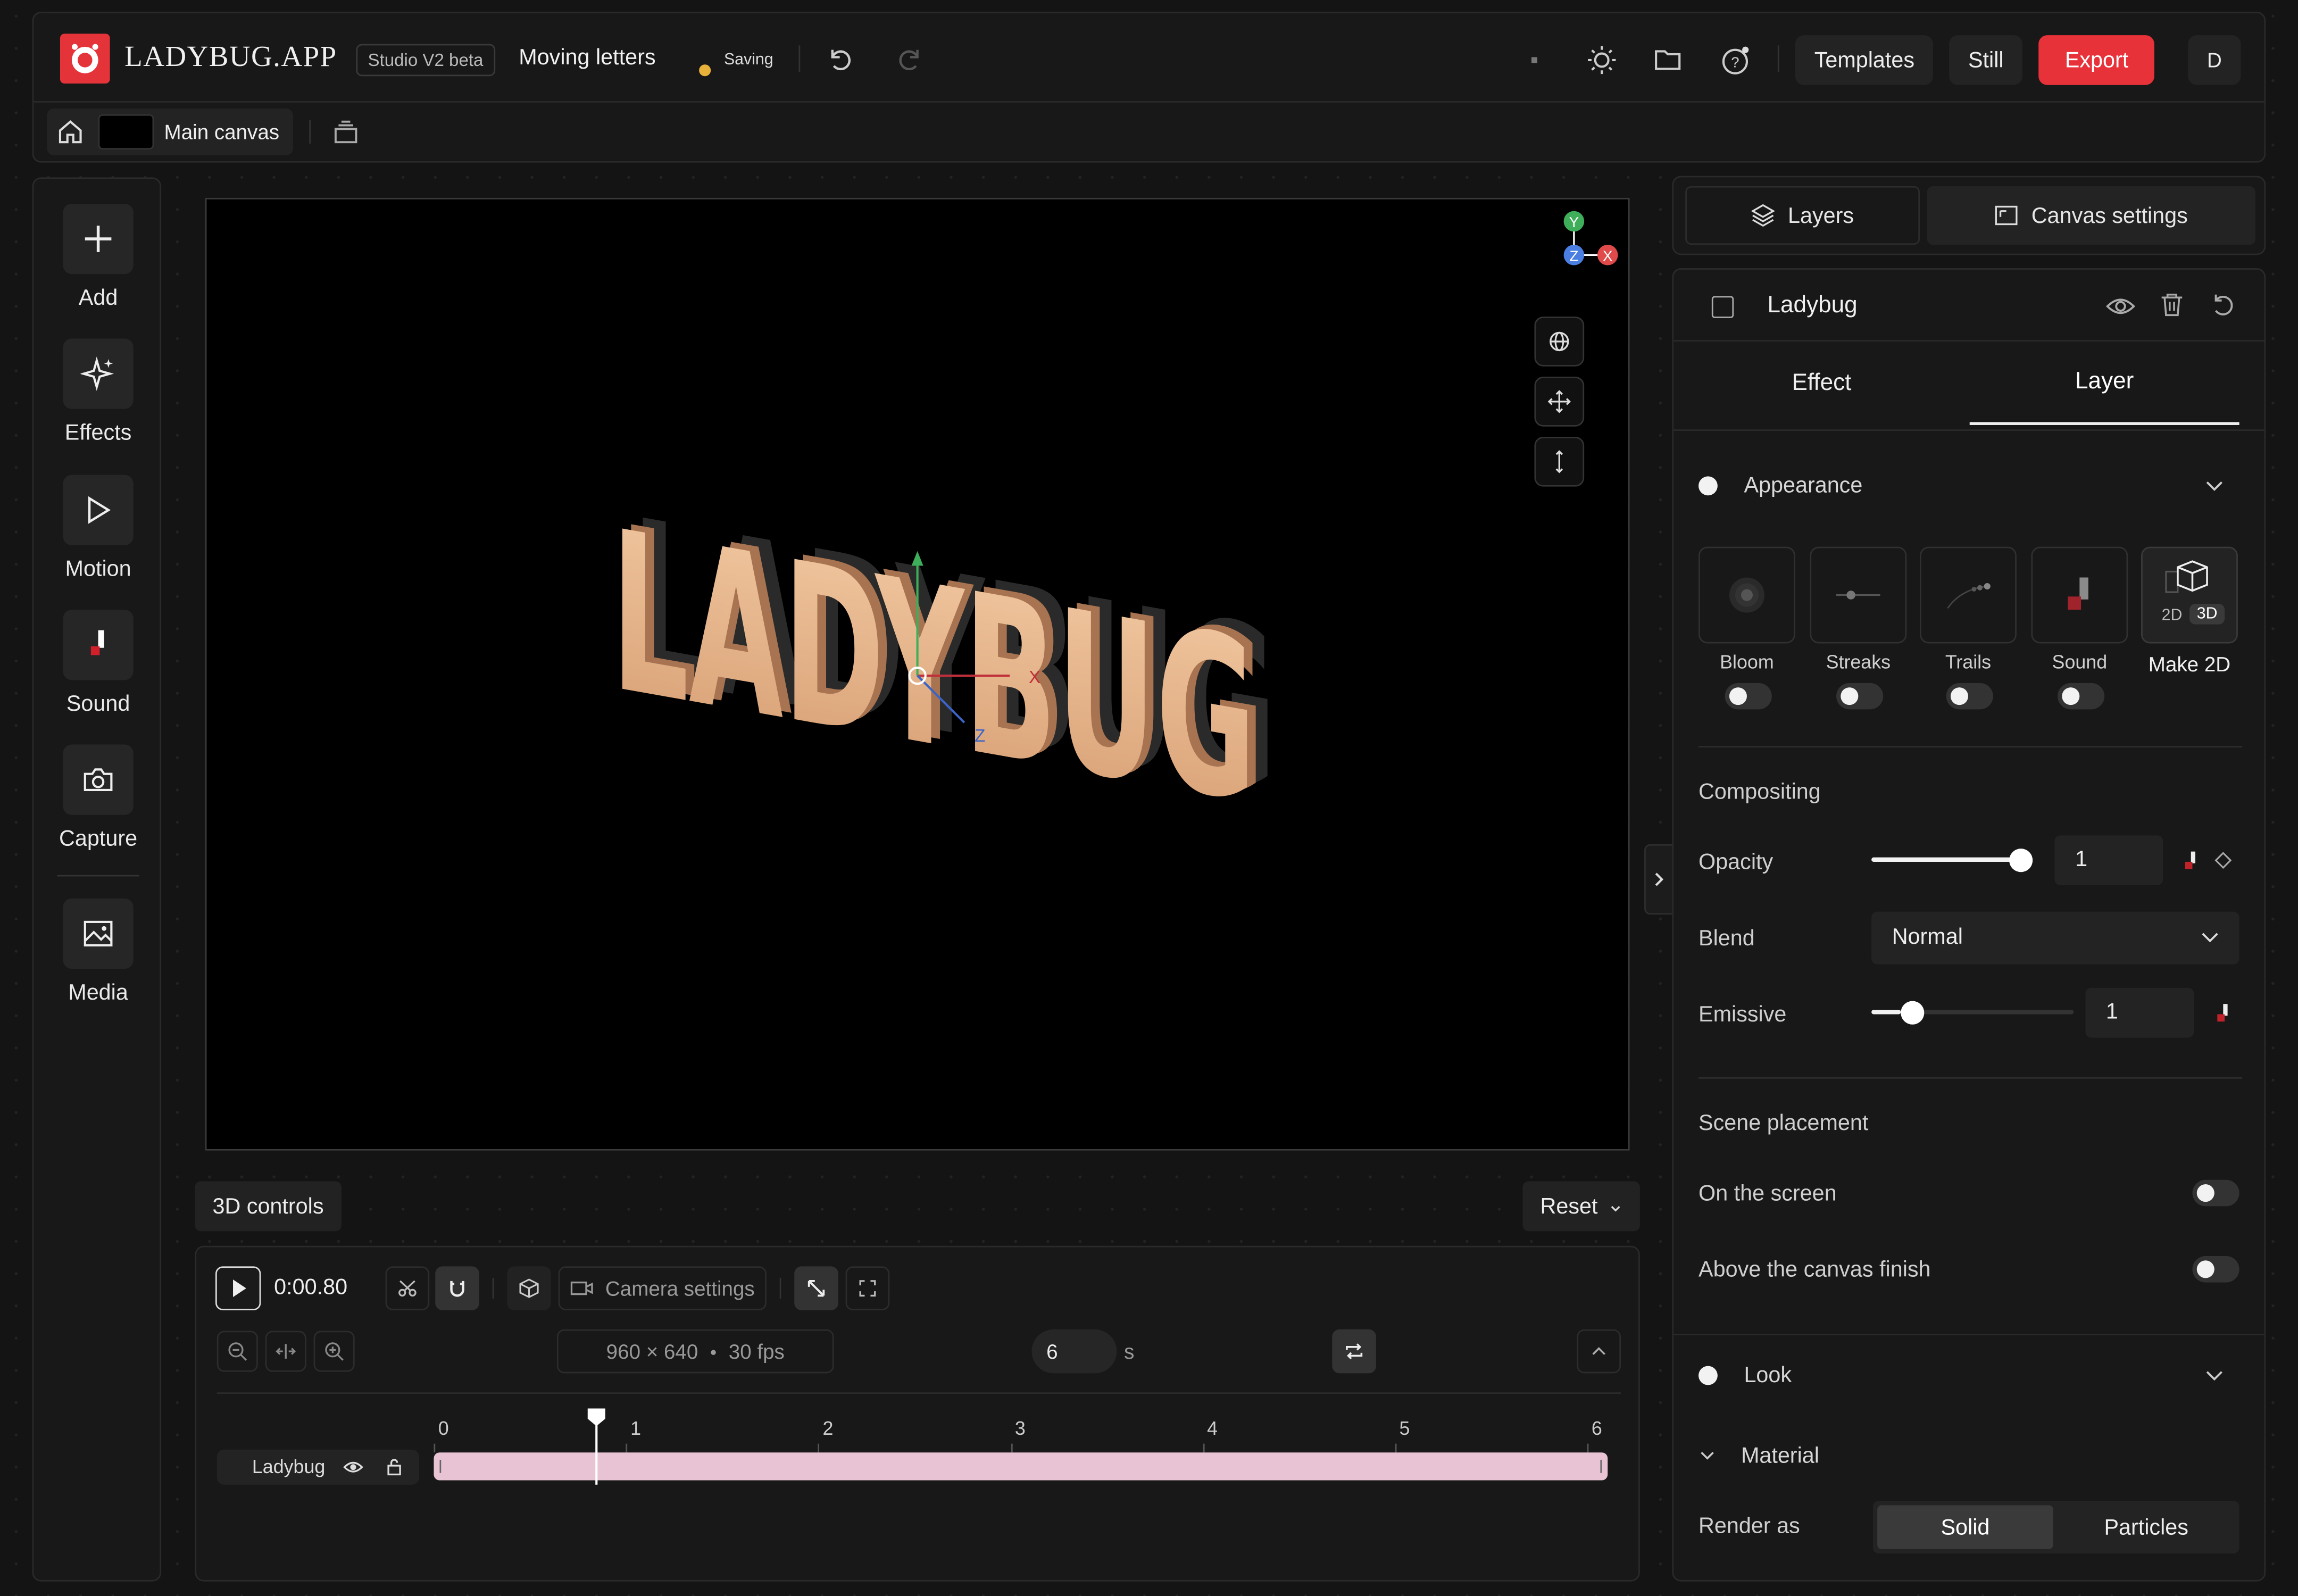 This screenshot has height=1596, width=2298. What do you see at coordinates (1746, 595) in the screenshot?
I see `bloom-tile` at bounding box center [1746, 595].